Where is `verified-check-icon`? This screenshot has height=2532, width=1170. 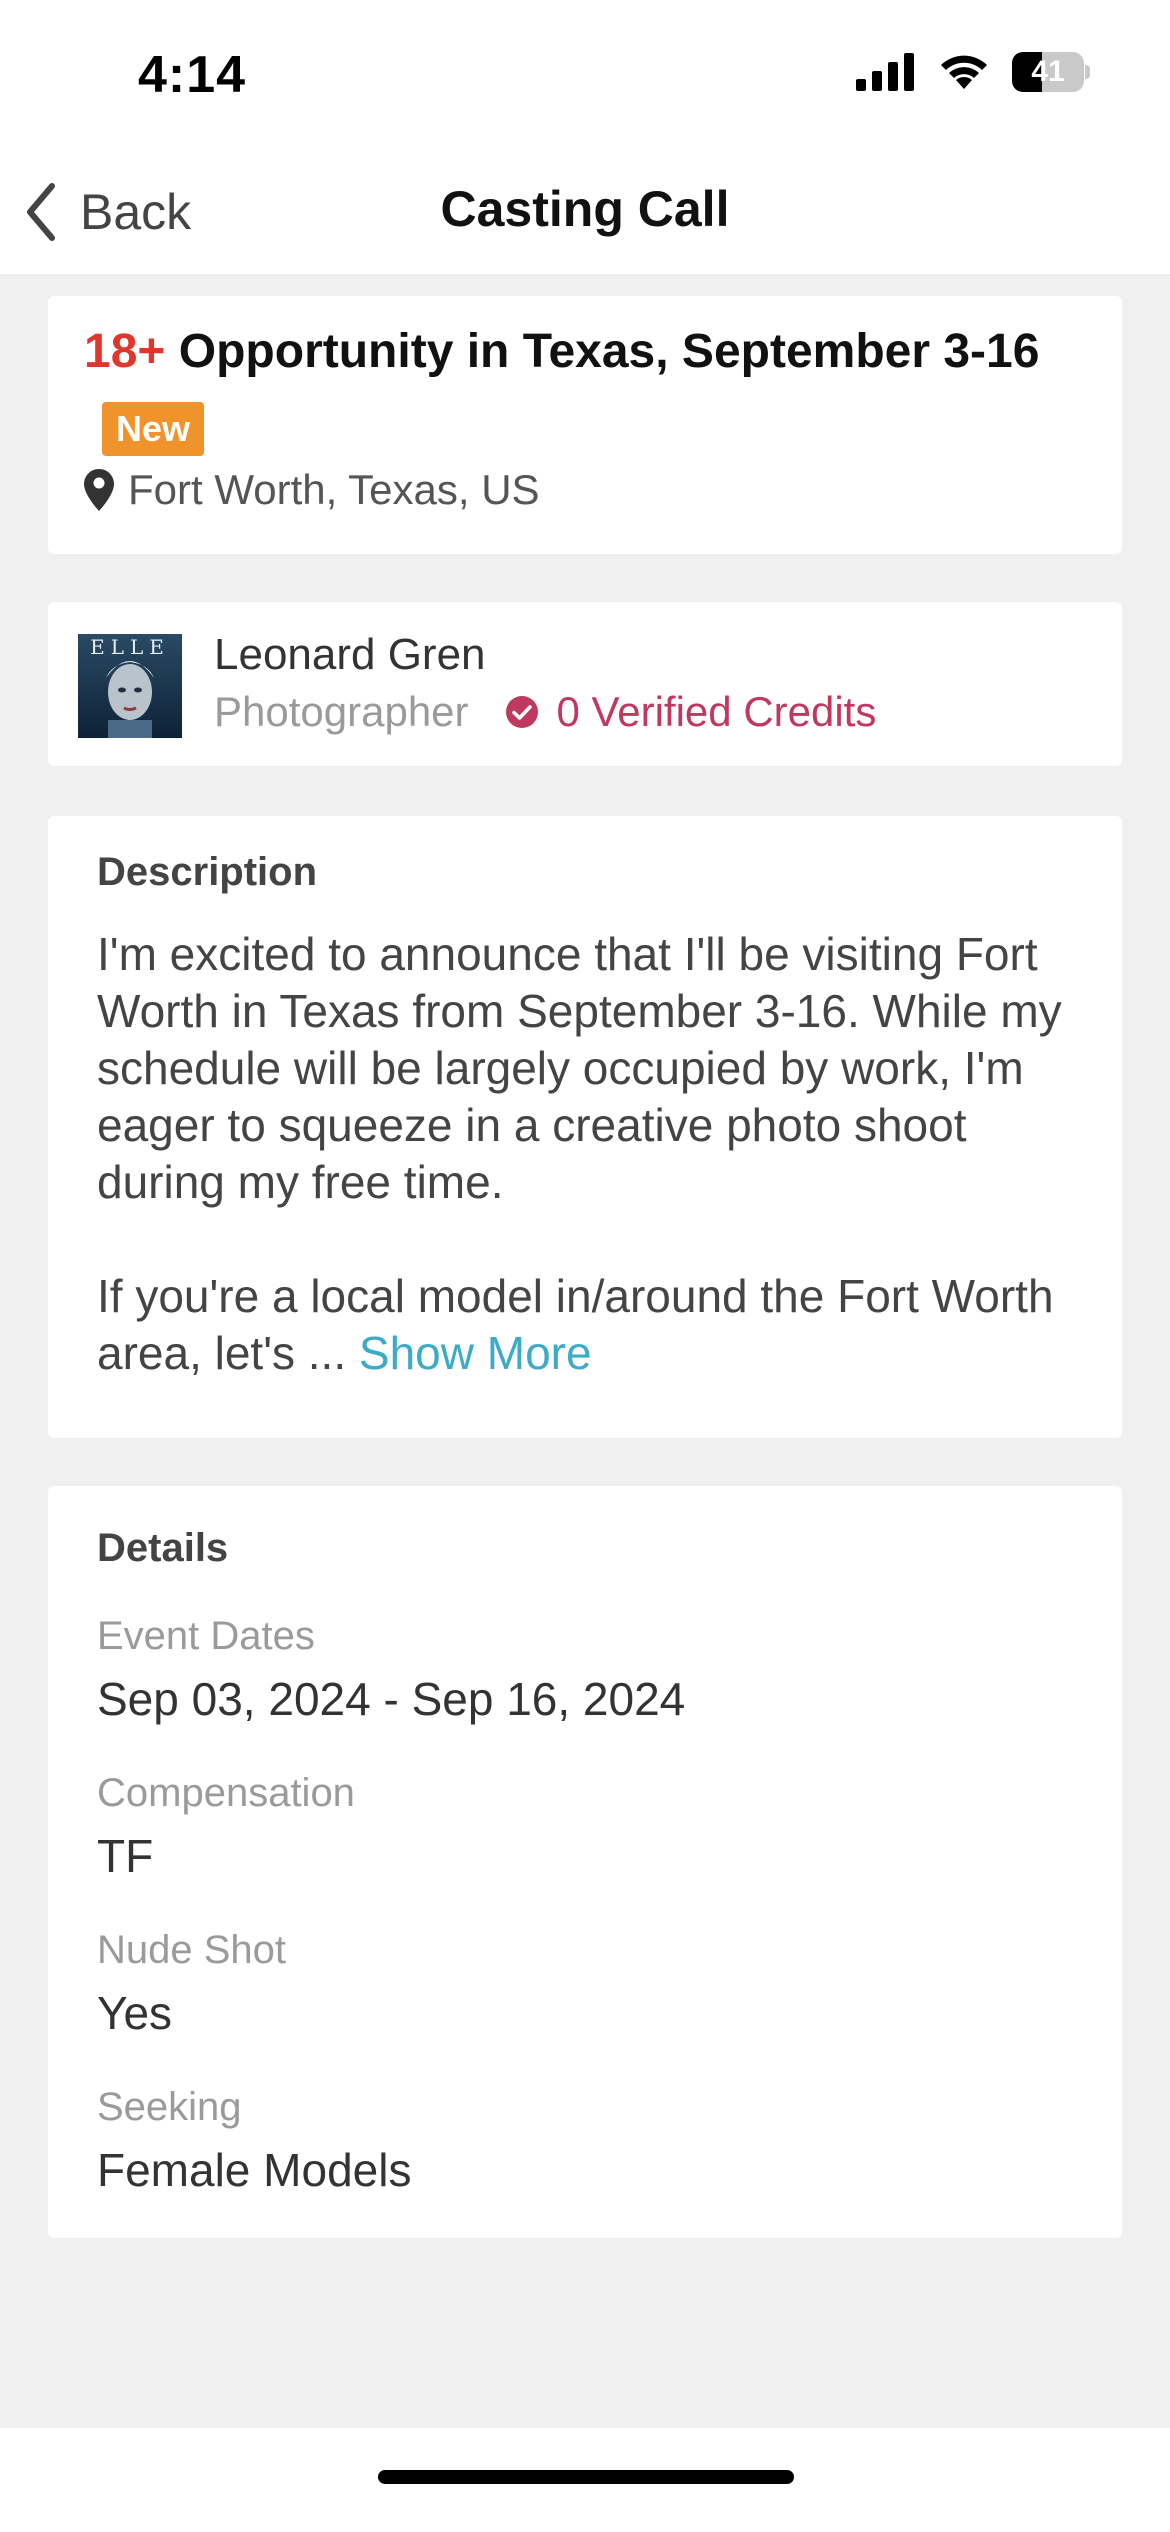
verified-check-icon is located at coordinates (521, 712).